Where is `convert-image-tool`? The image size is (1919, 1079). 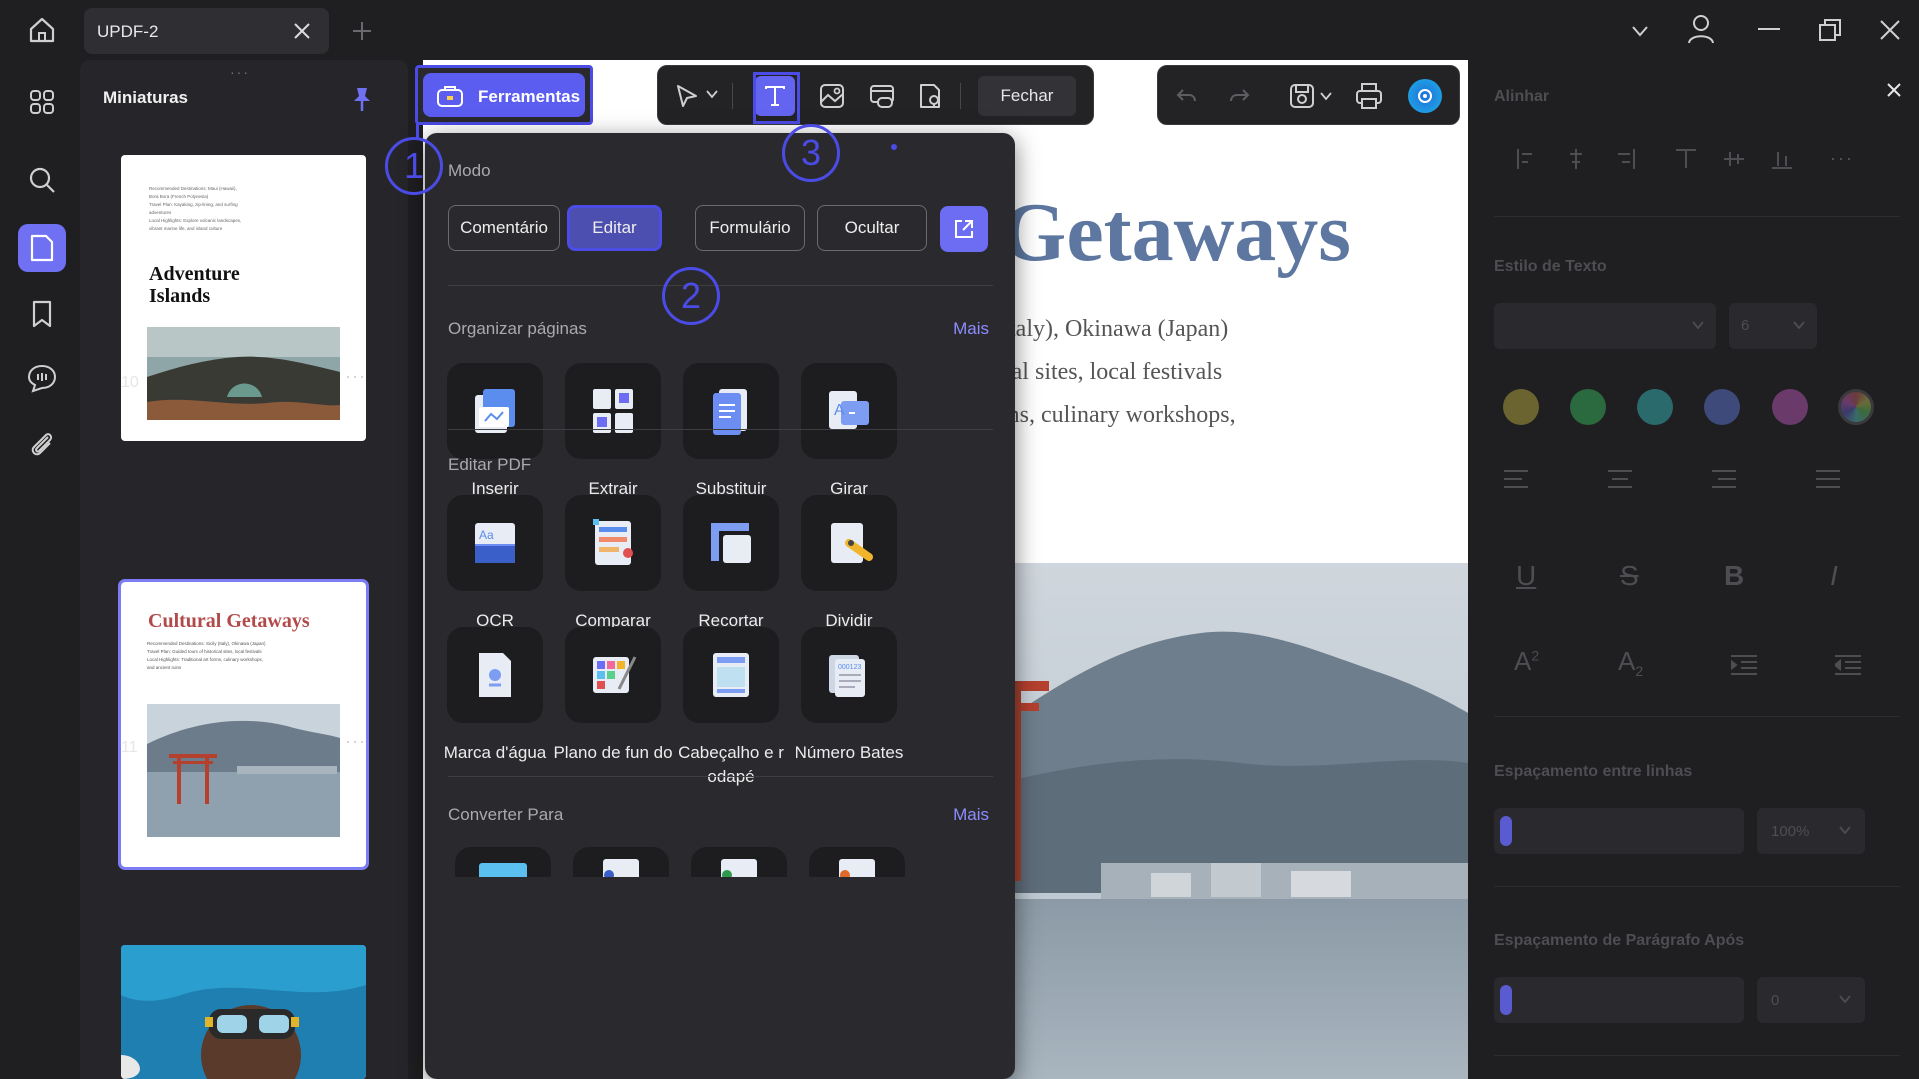
convert-image-tool is located at coordinates (503, 862).